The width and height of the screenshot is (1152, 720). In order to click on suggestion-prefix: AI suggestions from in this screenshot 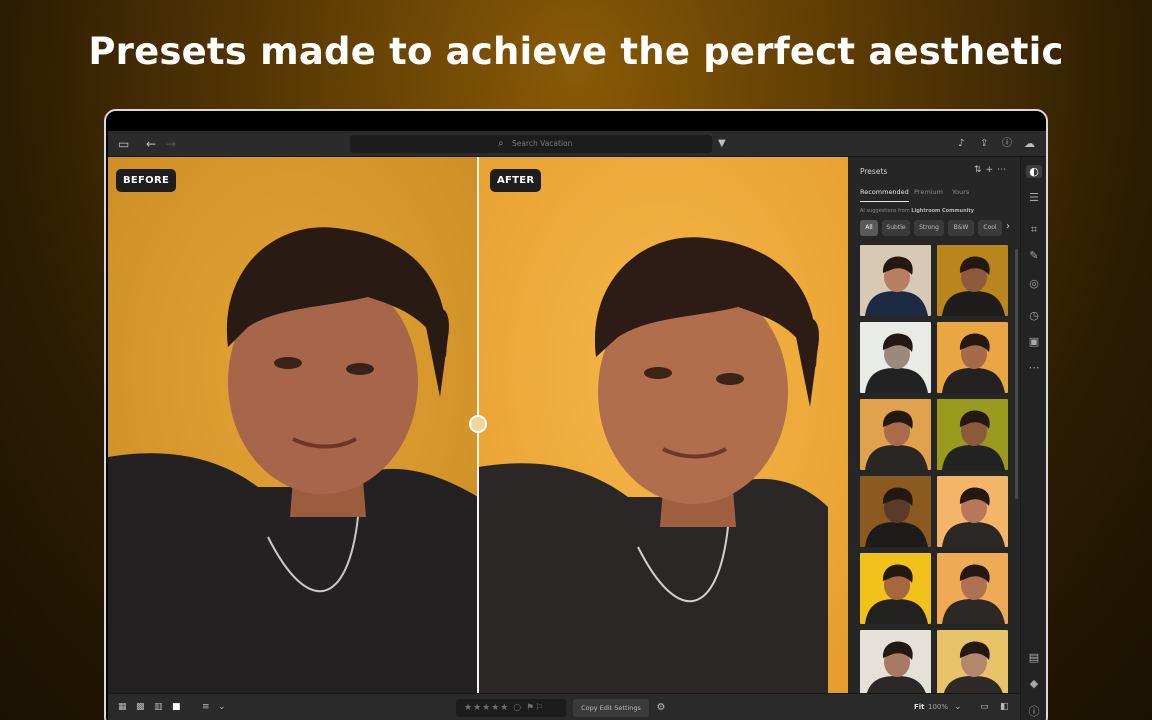, I will do `click(885, 211)`.